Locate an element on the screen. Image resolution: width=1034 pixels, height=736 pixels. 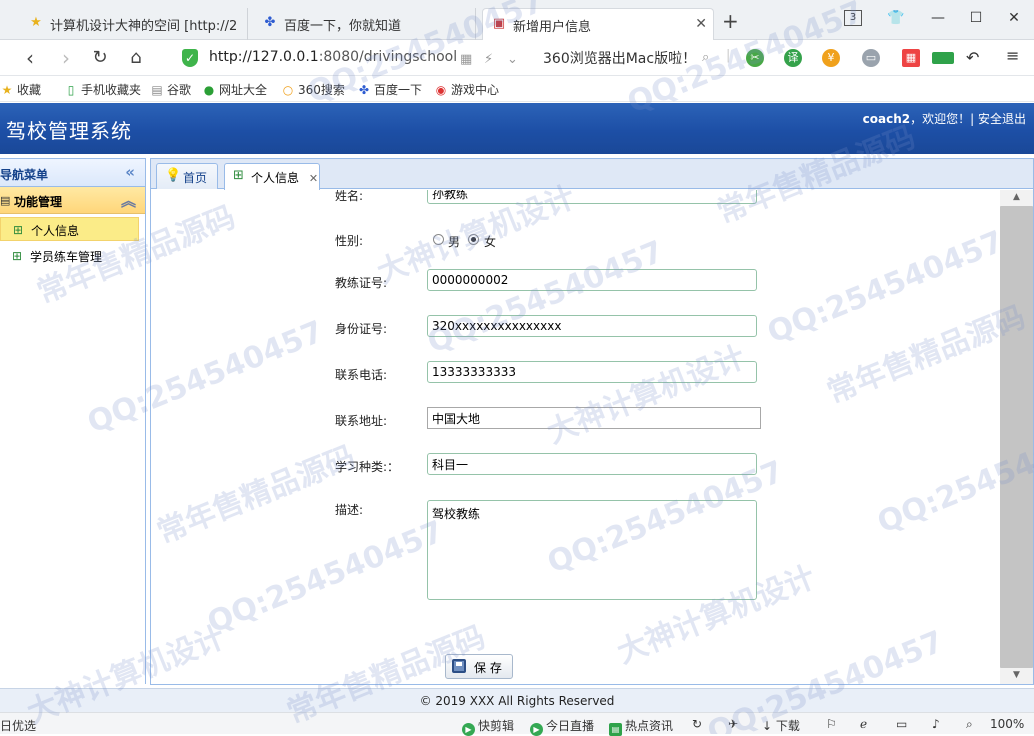
flag-icon: ⚐ is located at coordinates (831, 724).